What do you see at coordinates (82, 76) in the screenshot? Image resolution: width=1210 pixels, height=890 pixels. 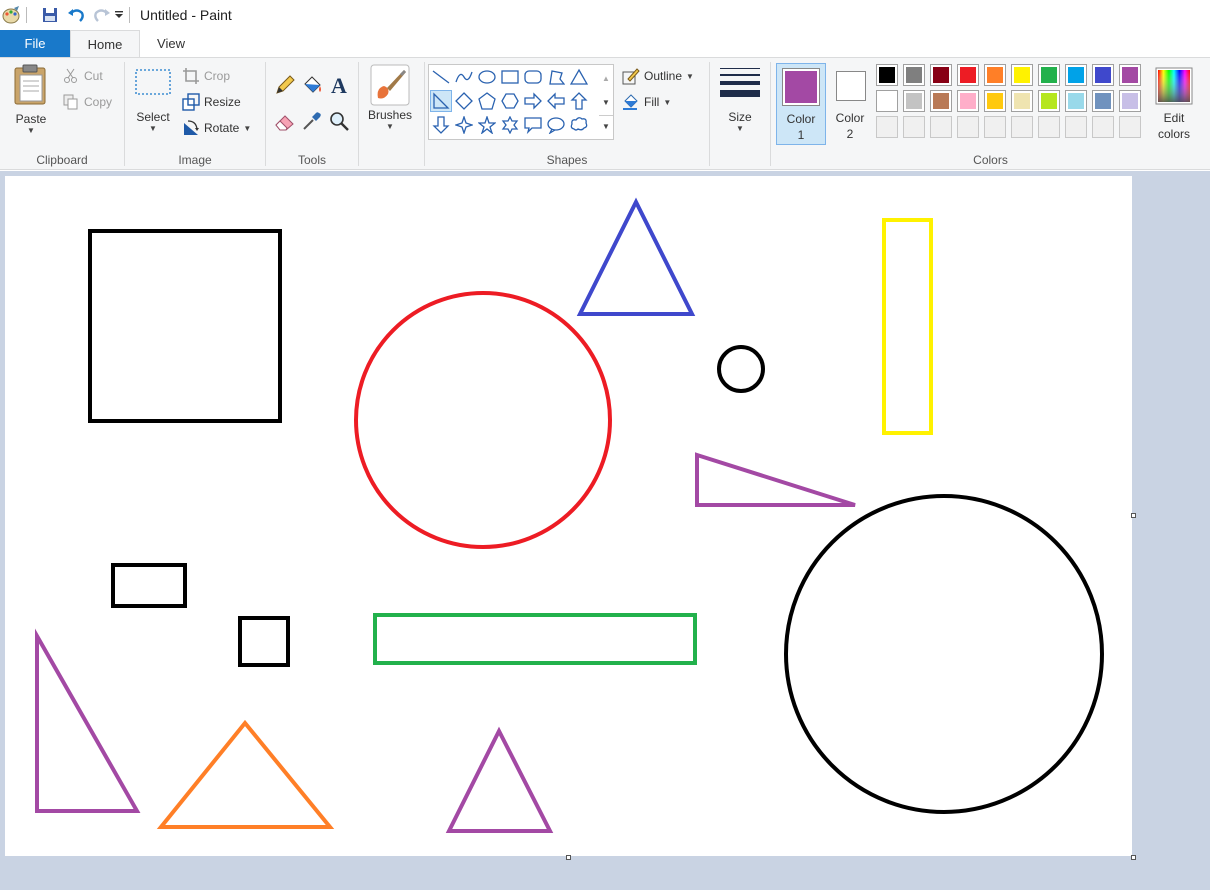 I see `cut-button: Cut` at bounding box center [82, 76].